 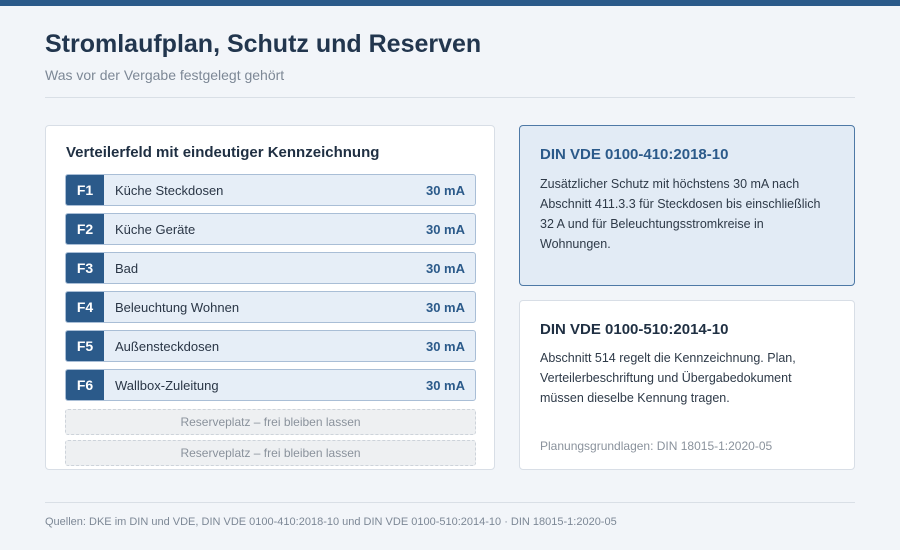 I want to click on breaker-code: F3, so click(x=85, y=268).